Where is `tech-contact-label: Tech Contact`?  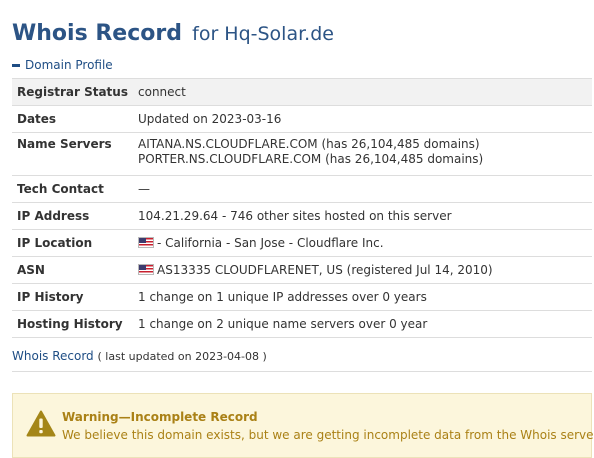 tech-contact-label: Tech Contact is located at coordinates (72, 189).